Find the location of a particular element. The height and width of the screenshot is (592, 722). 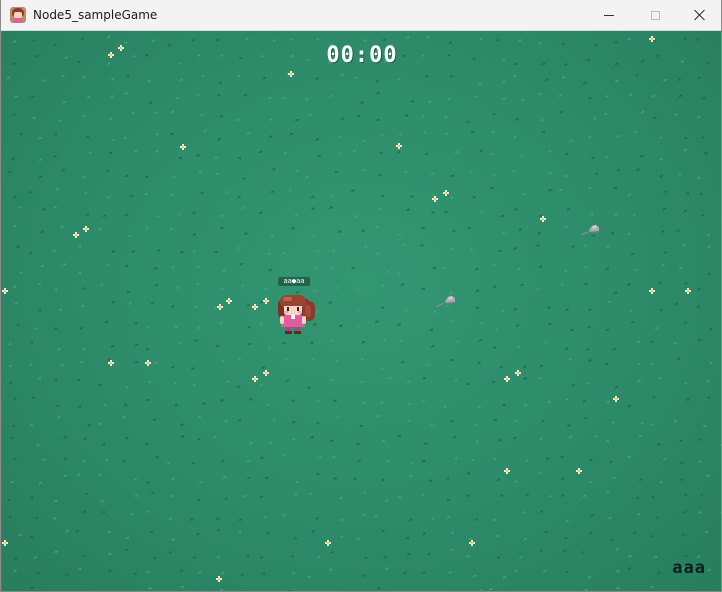

player-name-tag: aa●aa is located at coordinates (294, 281).